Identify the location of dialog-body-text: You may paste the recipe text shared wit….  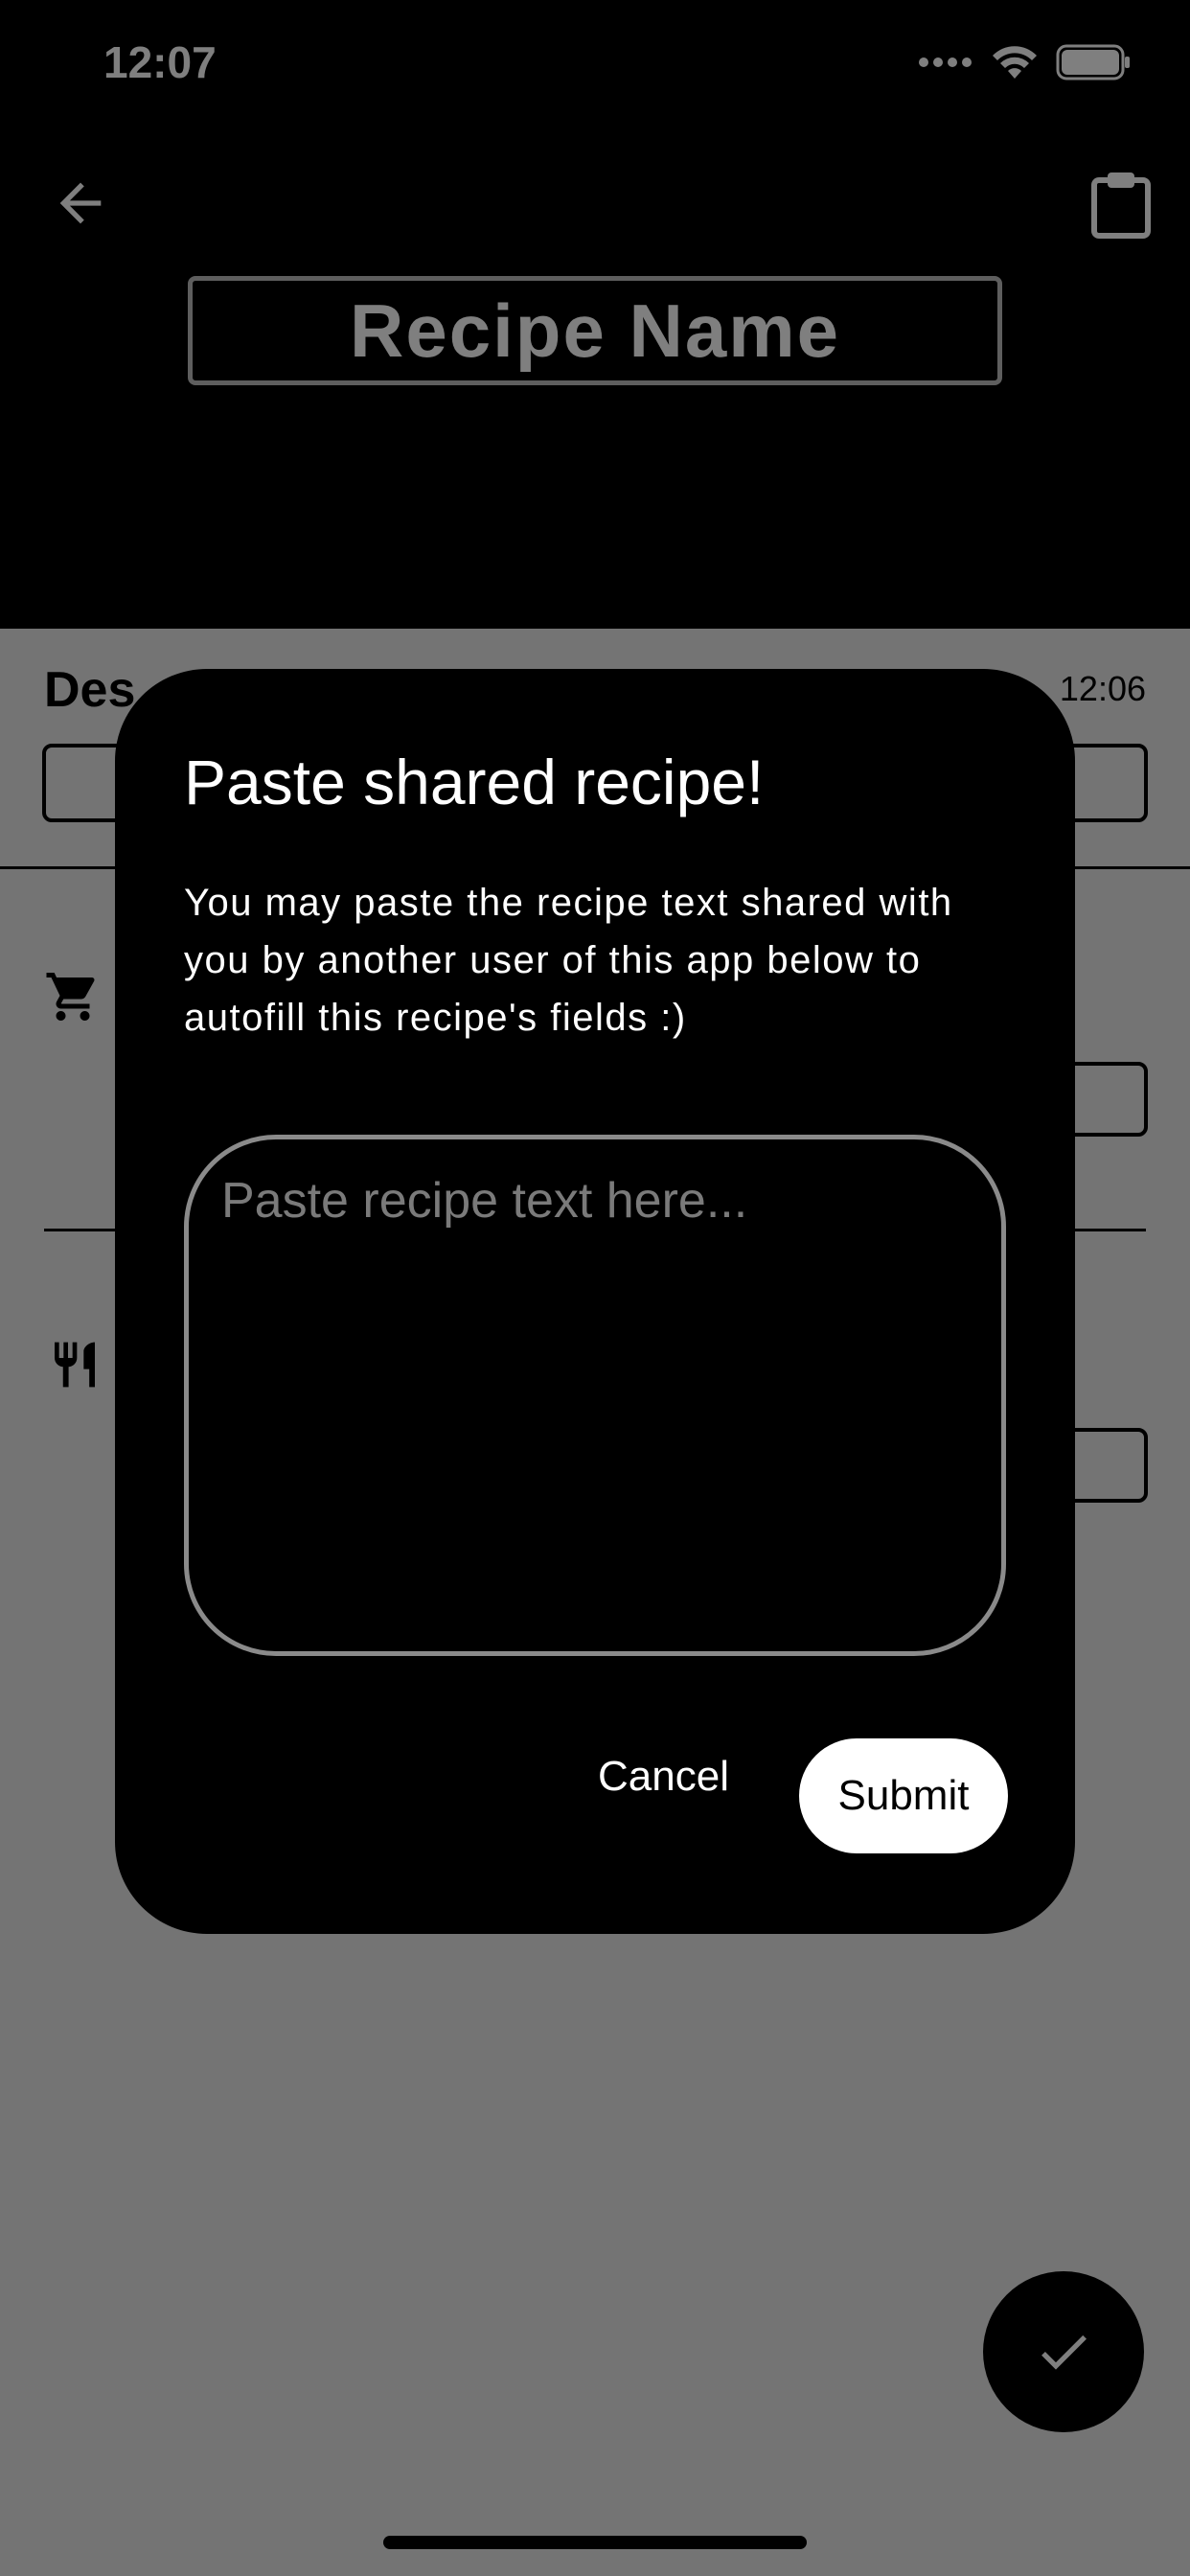
(569, 960).